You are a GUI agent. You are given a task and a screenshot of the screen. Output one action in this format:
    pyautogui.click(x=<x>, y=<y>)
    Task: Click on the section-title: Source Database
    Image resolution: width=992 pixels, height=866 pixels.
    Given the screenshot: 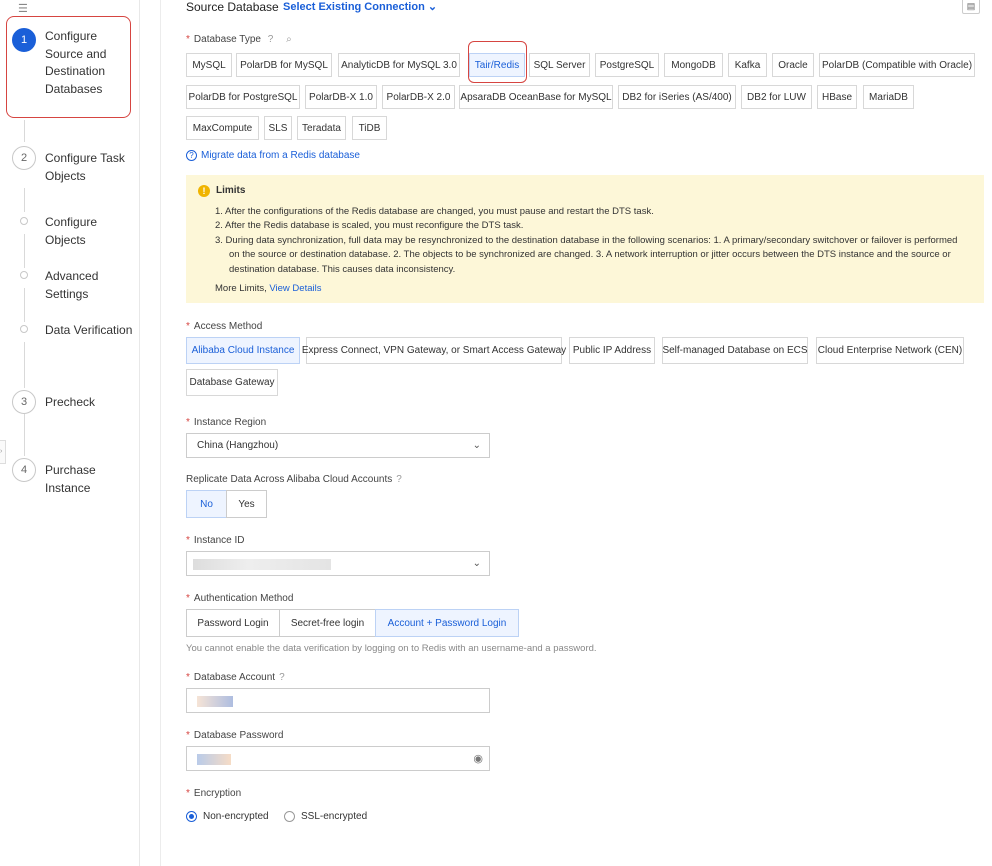 What is the action you would take?
    pyautogui.click(x=232, y=7)
    